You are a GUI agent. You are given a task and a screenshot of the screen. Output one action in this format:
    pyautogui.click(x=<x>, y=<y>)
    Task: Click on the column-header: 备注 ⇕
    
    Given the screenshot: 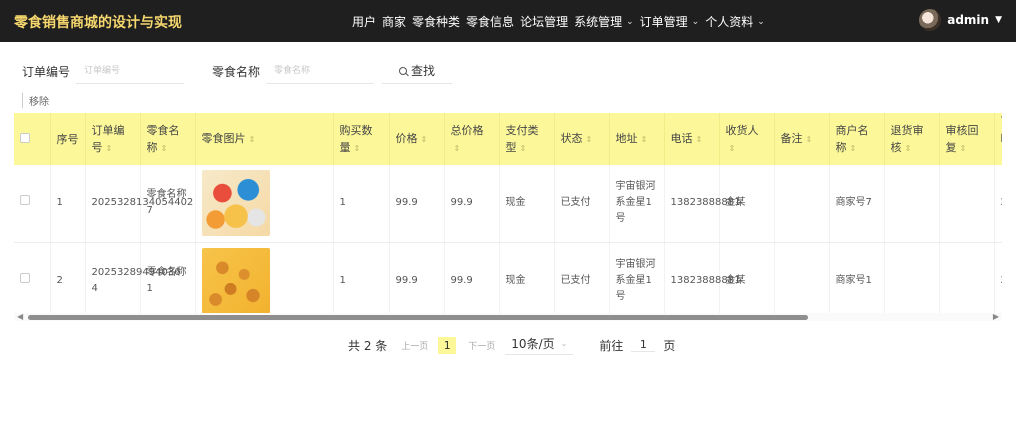 What is the action you would take?
    pyautogui.click(x=802, y=139)
    